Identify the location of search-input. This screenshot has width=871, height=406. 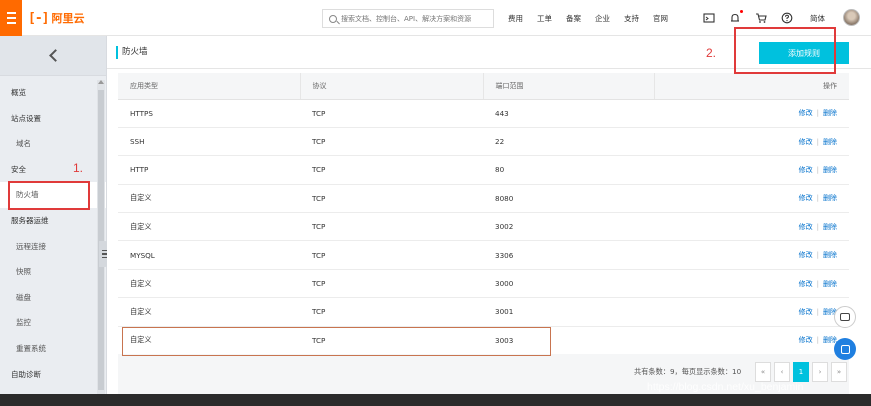
(416, 18).